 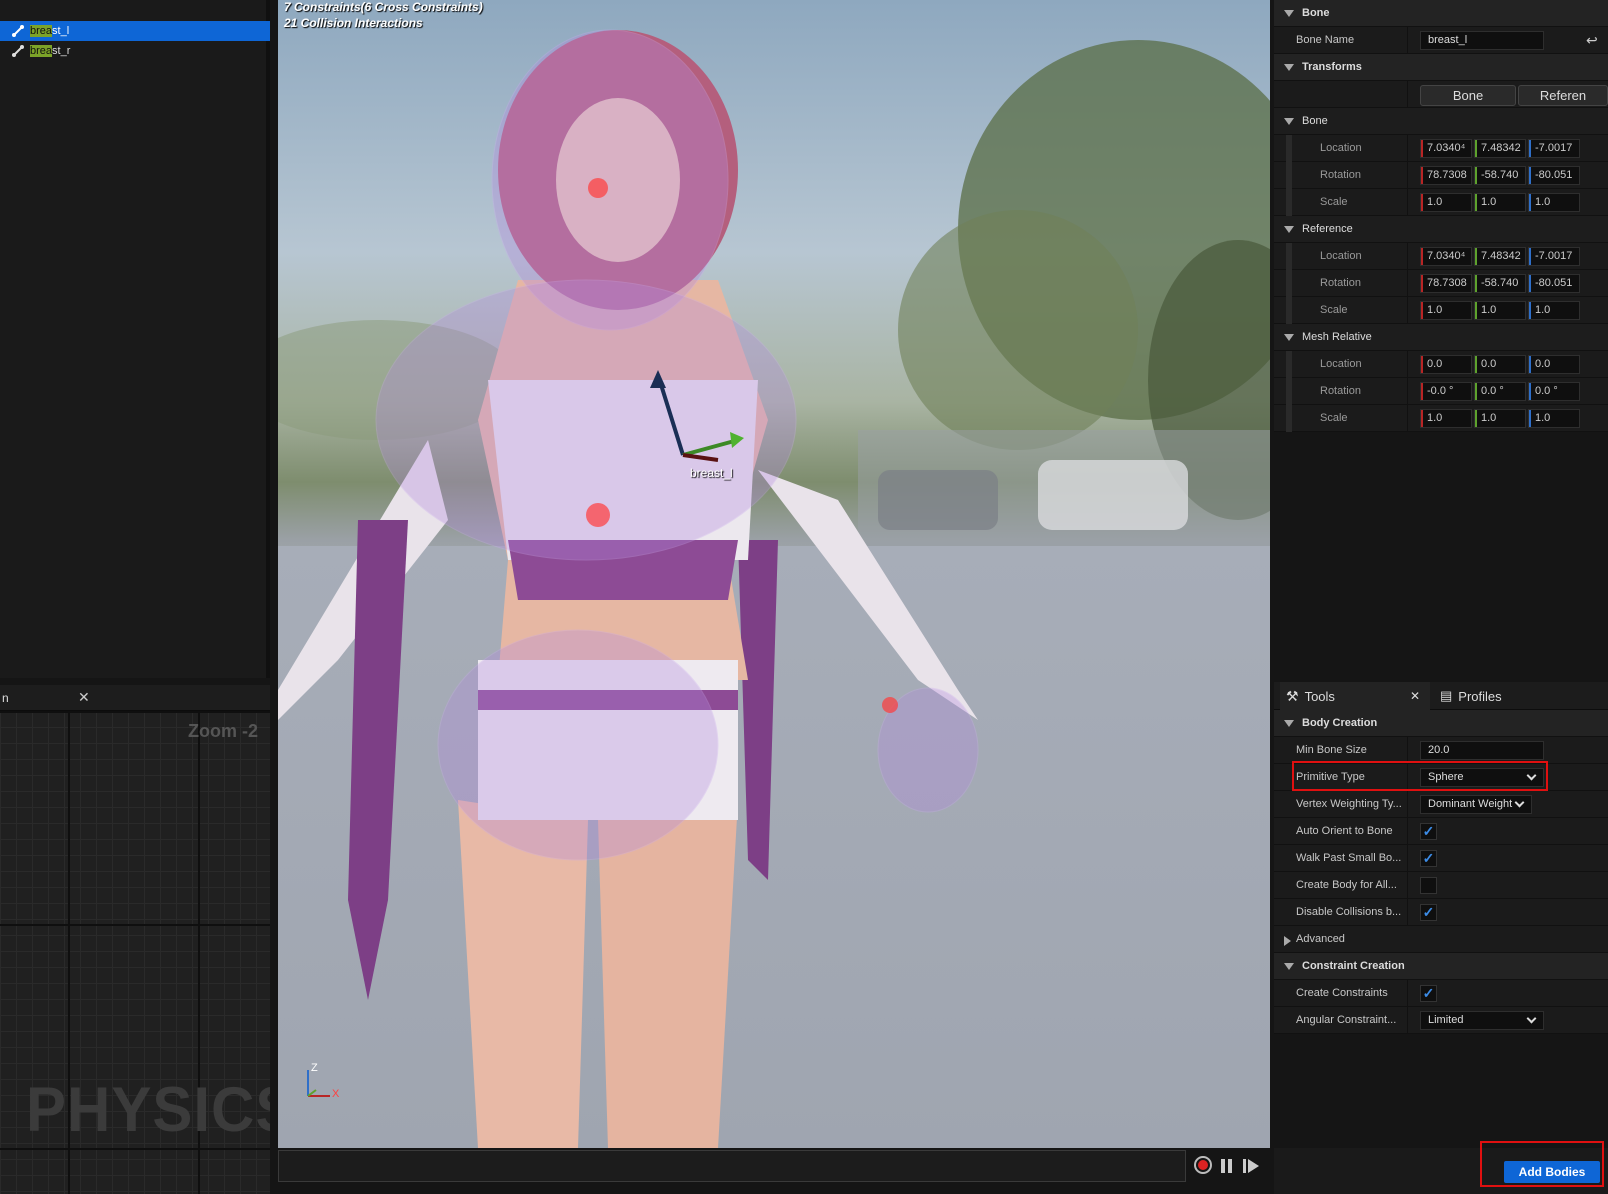 What do you see at coordinates (1480, 696) in the screenshot?
I see `tab-profiles-label: Profiles` at bounding box center [1480, 696].